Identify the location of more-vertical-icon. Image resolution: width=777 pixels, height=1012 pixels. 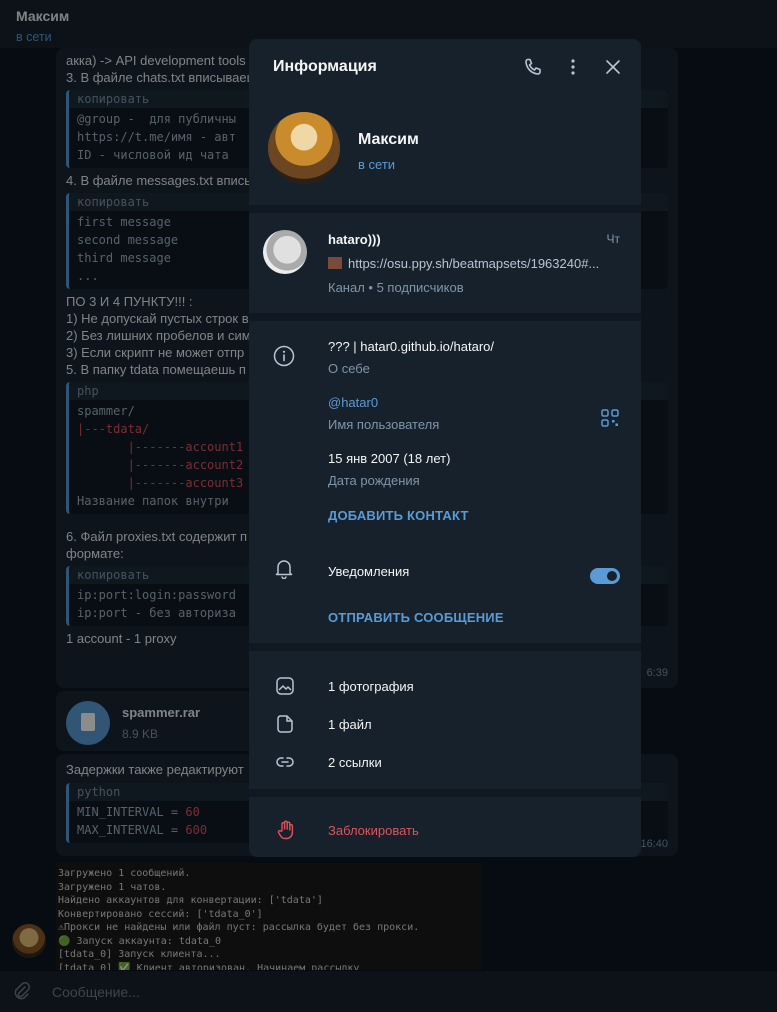
(573, 67).